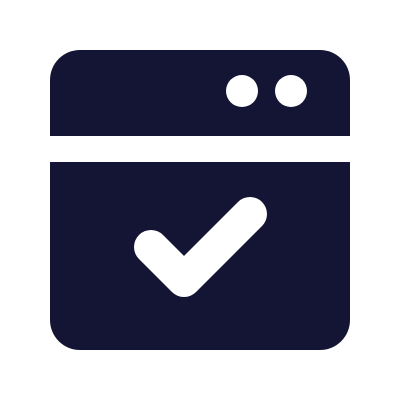 This screenshot has width=400, height=400. Describe the element at coordinates (242, 91) in the screenshot. I see `window-control-dot-left` at that location.